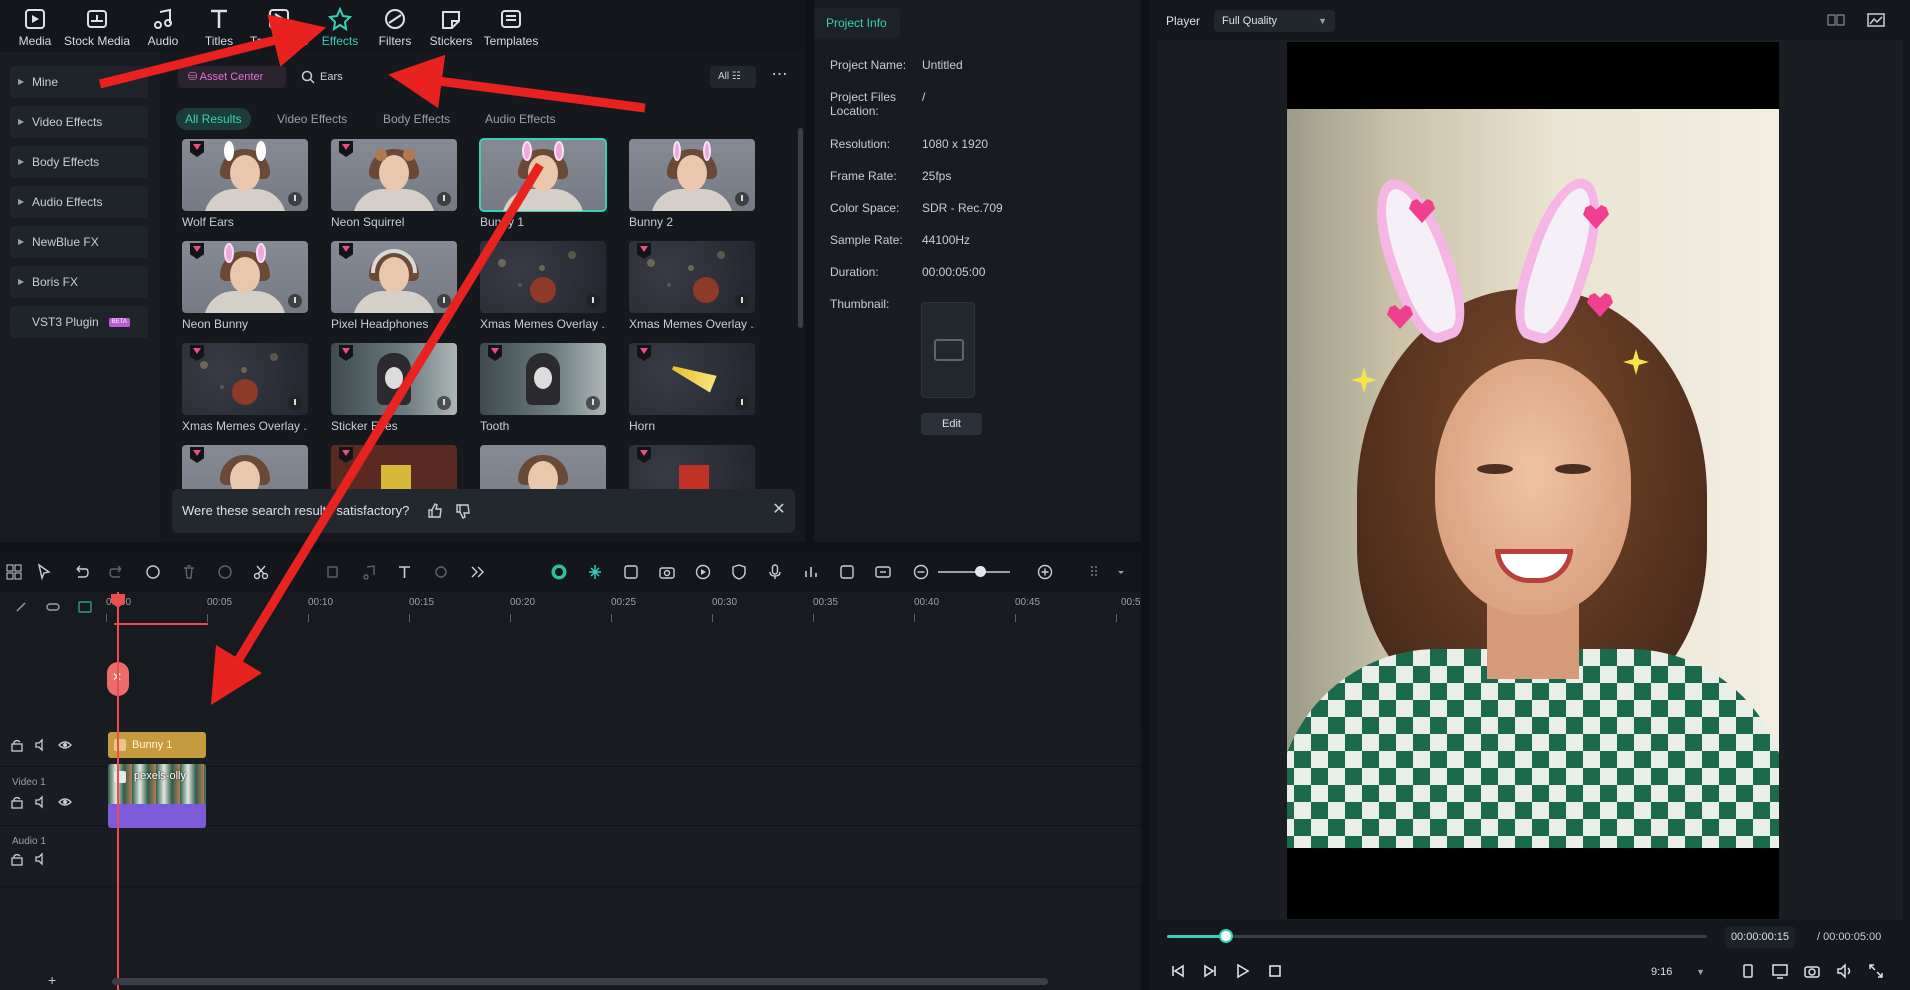 This screenshot has height=990, width=1910. I want to click on microphone-icon, so click(775, 572).